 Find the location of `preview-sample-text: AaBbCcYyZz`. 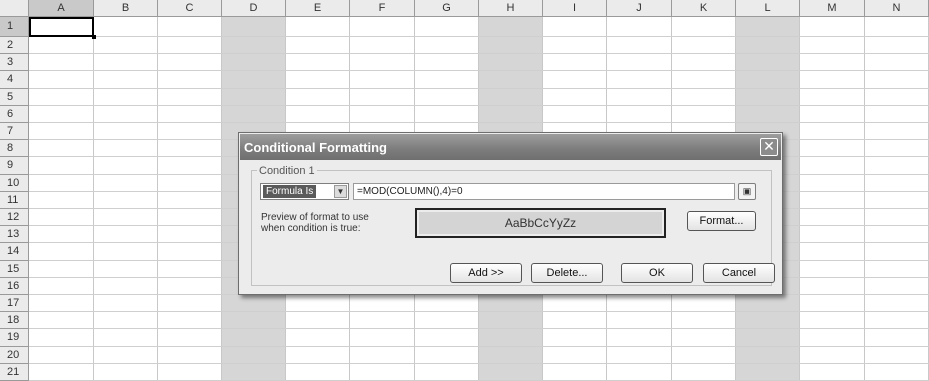

preview-sample-text: AaBbCcYyZz is located at coordinates (540, 223).